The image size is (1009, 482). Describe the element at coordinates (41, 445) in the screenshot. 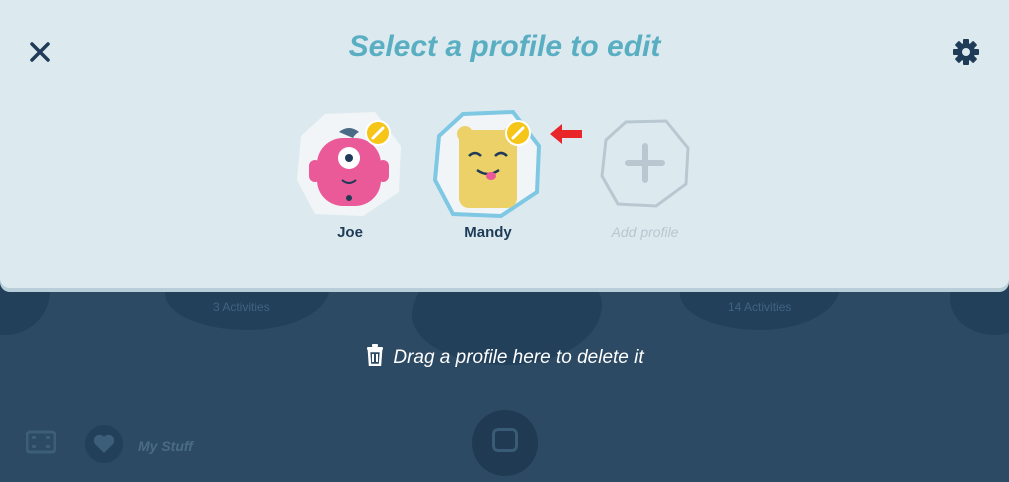

I see `film-icon` at that location.